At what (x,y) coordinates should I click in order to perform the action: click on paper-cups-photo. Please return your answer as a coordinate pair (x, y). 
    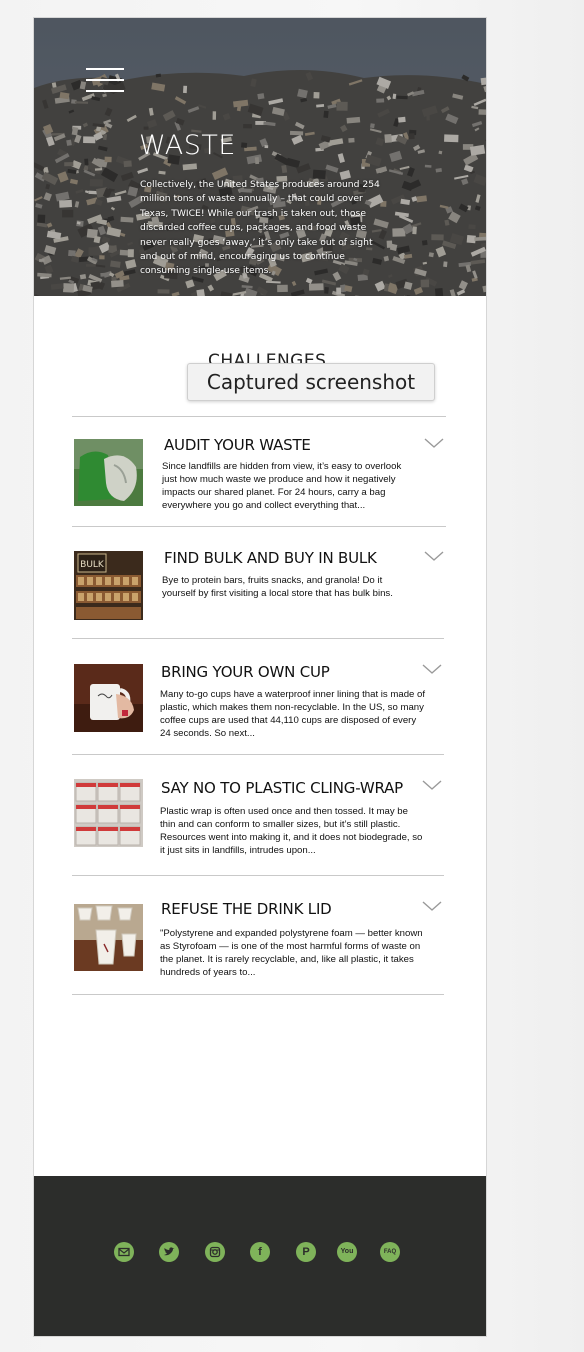
    Looking at the image, I should click on (108, 937).